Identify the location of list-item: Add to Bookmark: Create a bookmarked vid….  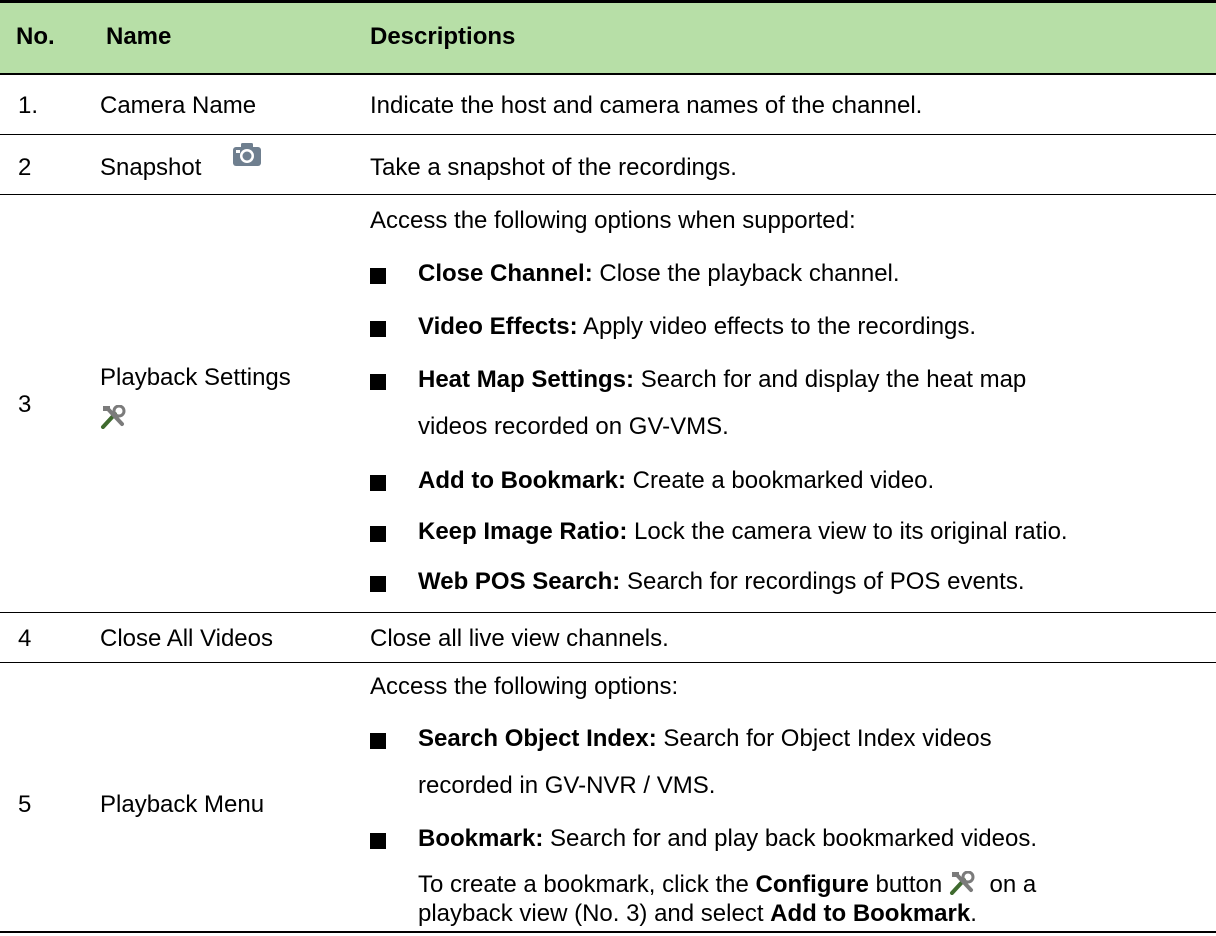
(676, 480).